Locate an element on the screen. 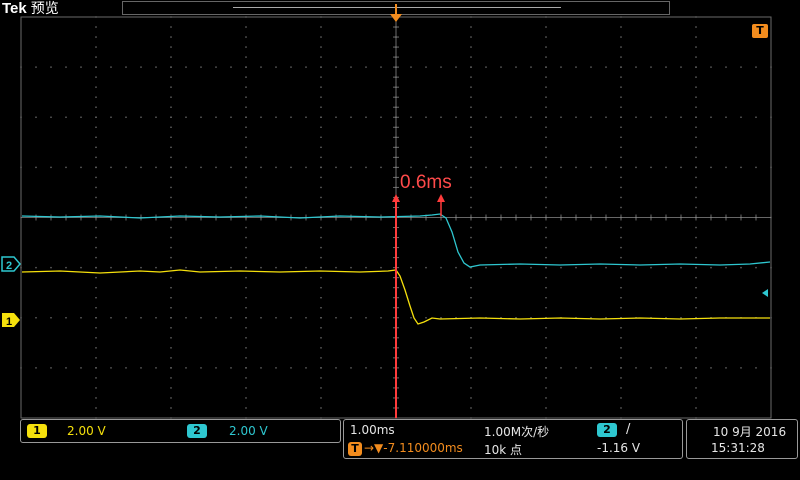 The image size is (800, 480). datetime-box: 10 9月 2016 15:31:28 is located at coordinates (742, 439).